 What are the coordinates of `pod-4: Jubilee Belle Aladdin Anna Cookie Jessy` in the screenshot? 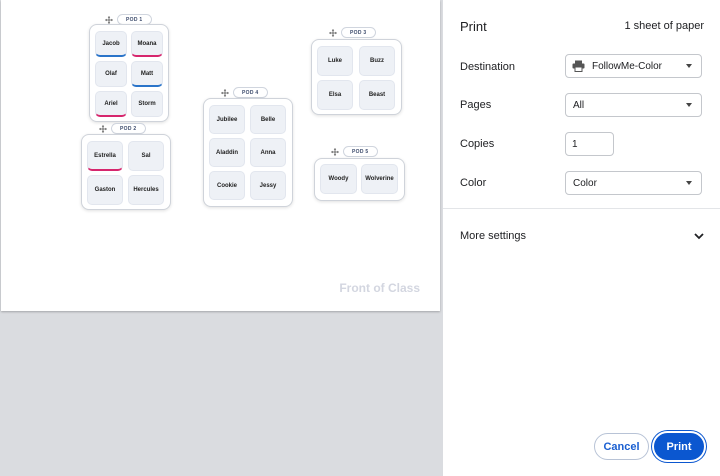 It's located at (248, 152).